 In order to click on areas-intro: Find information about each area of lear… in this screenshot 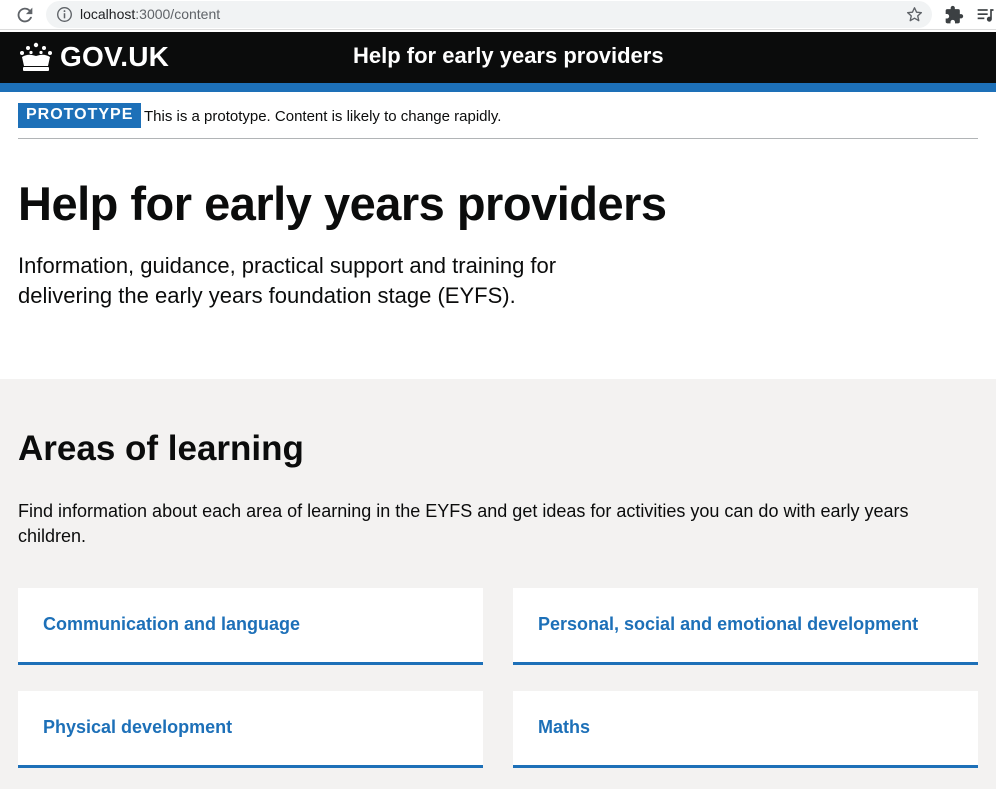, I will do `click(463, 523)`.